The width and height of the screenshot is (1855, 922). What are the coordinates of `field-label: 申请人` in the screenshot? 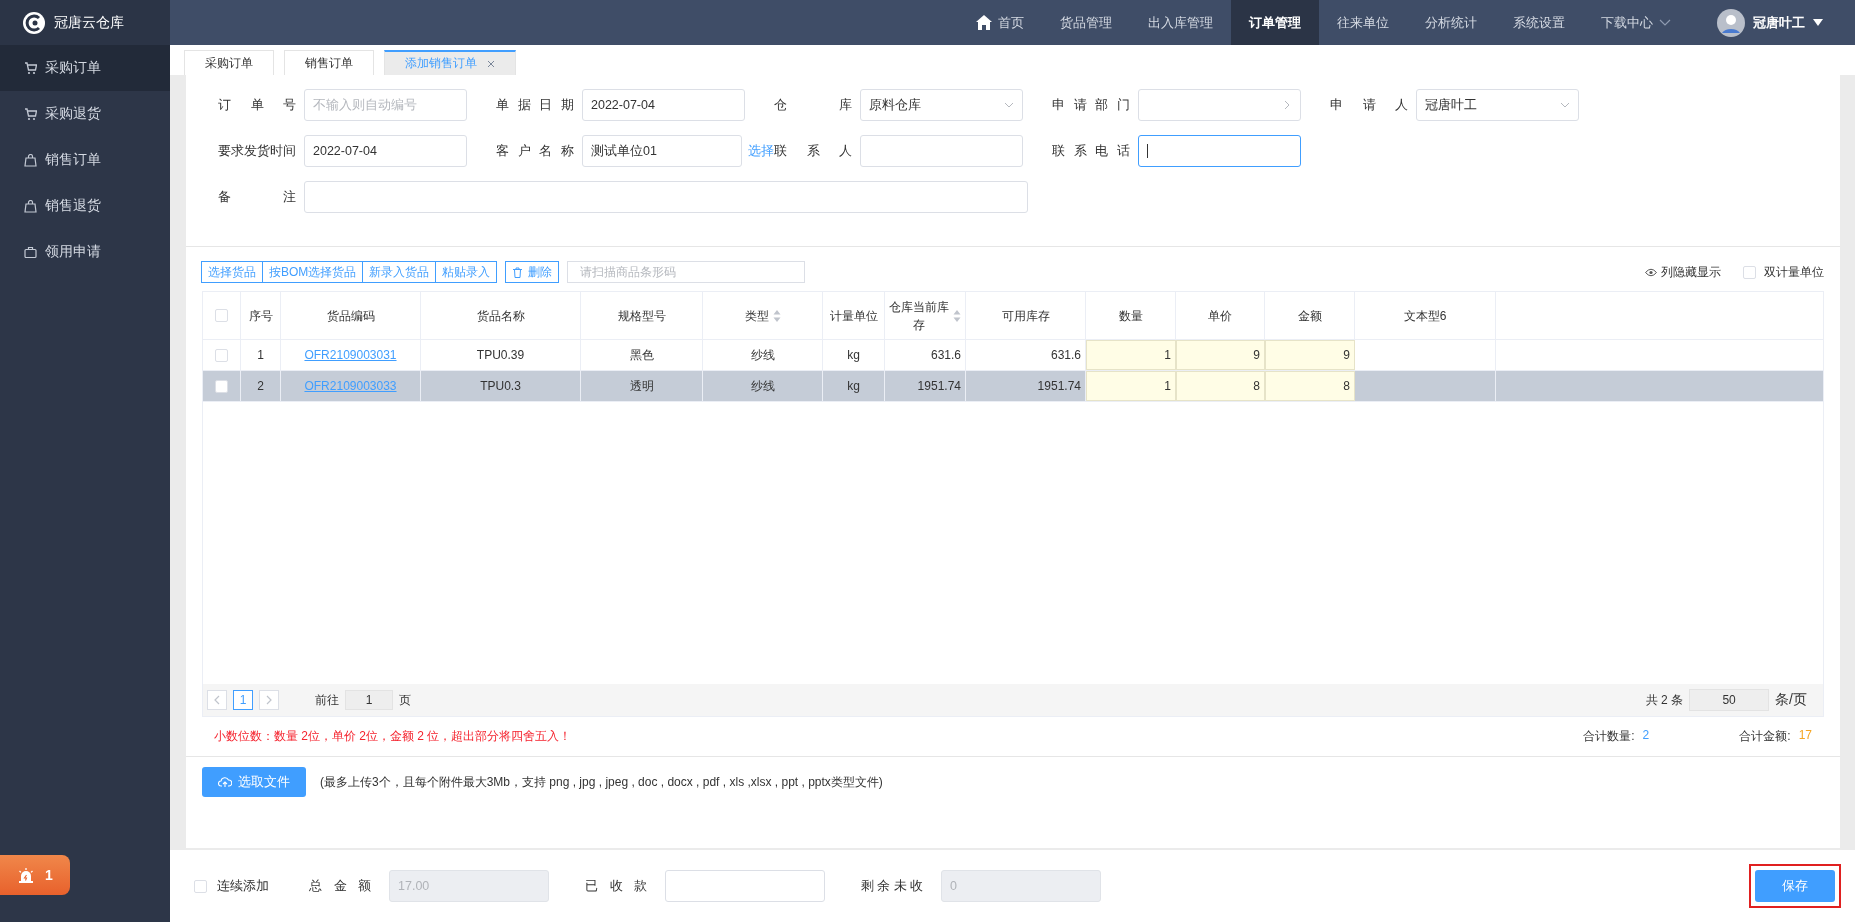 It's located at (1369, 105).